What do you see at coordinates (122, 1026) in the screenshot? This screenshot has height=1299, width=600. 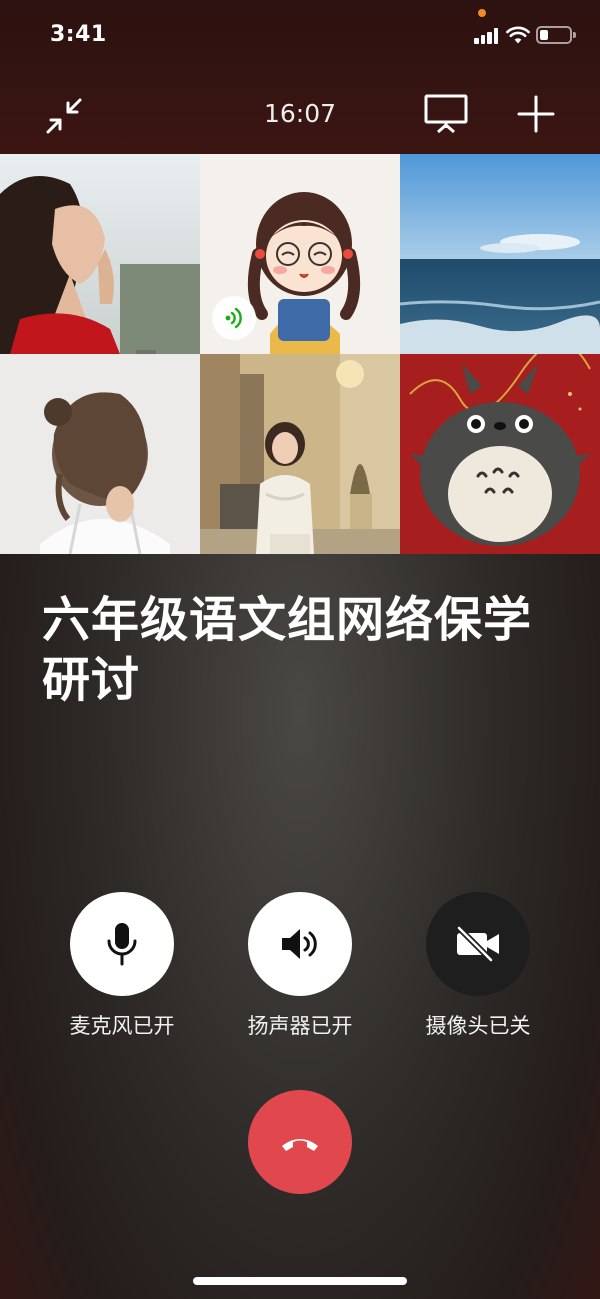 I see `microphone-label: 麦克风已开` at bounding box center [122, 1026].